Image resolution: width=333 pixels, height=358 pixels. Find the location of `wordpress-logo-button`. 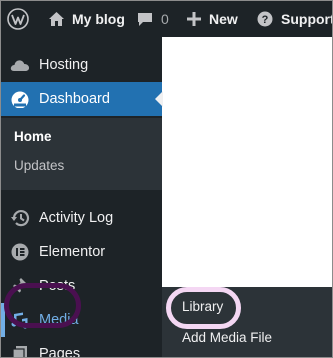

wordpress-logo-button is located at coordinates (18, 19).